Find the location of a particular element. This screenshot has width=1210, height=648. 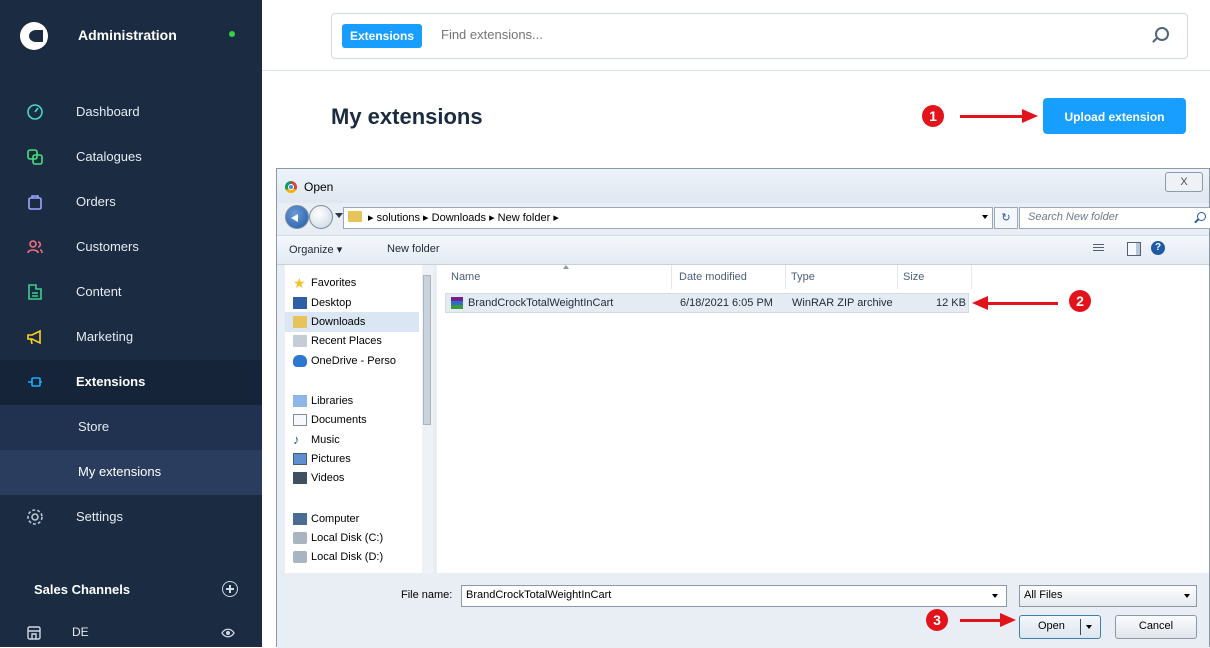

nav-pane-item-libraries: Libraries is located at coordinates (352, 401).